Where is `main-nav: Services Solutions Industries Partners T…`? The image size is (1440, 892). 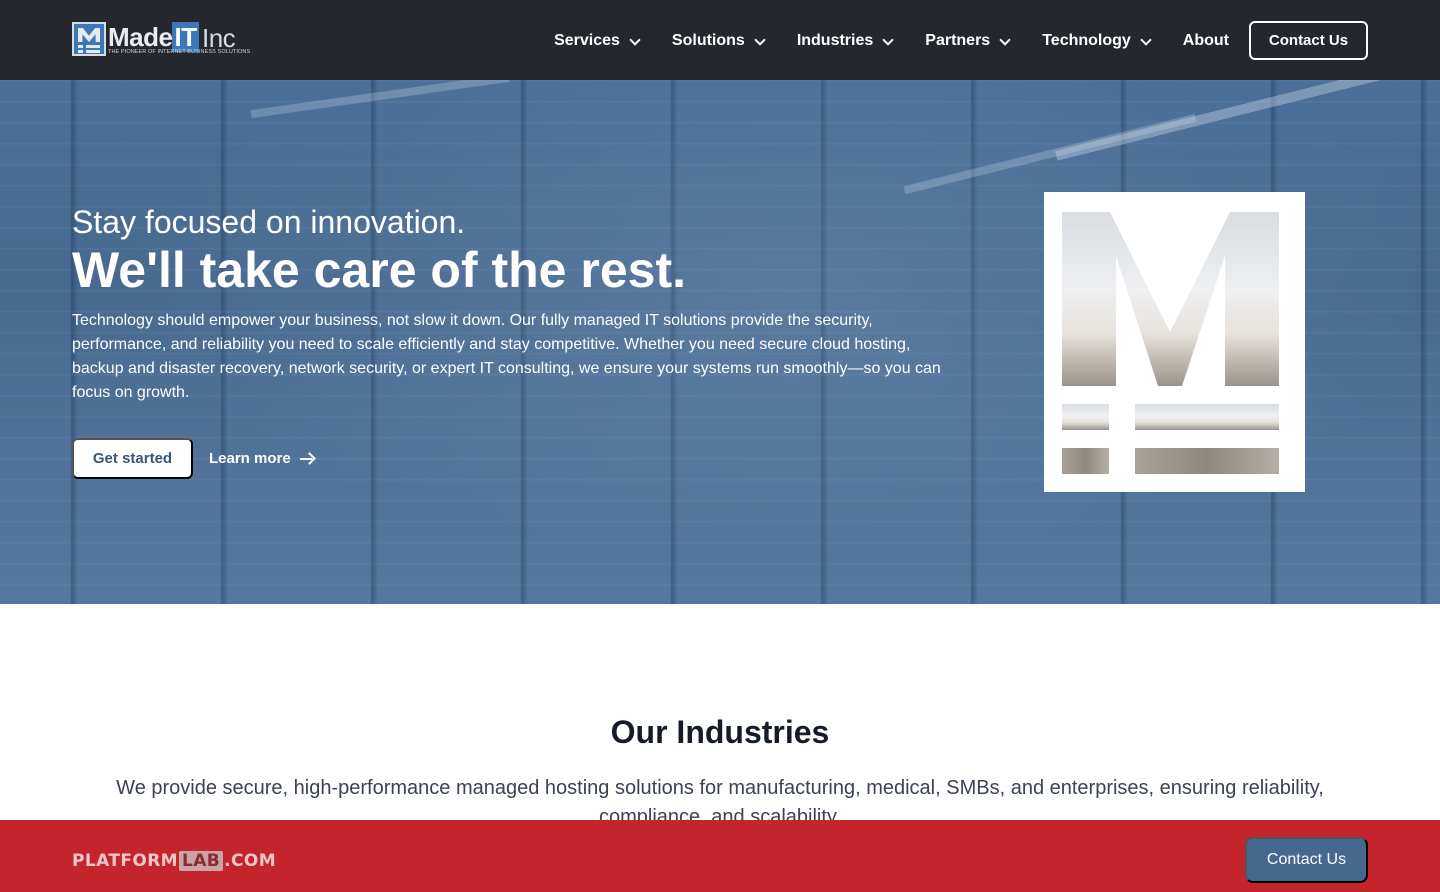 main-nav: Services Solutions Industries Partners T… is located at coordinates (961, 40).